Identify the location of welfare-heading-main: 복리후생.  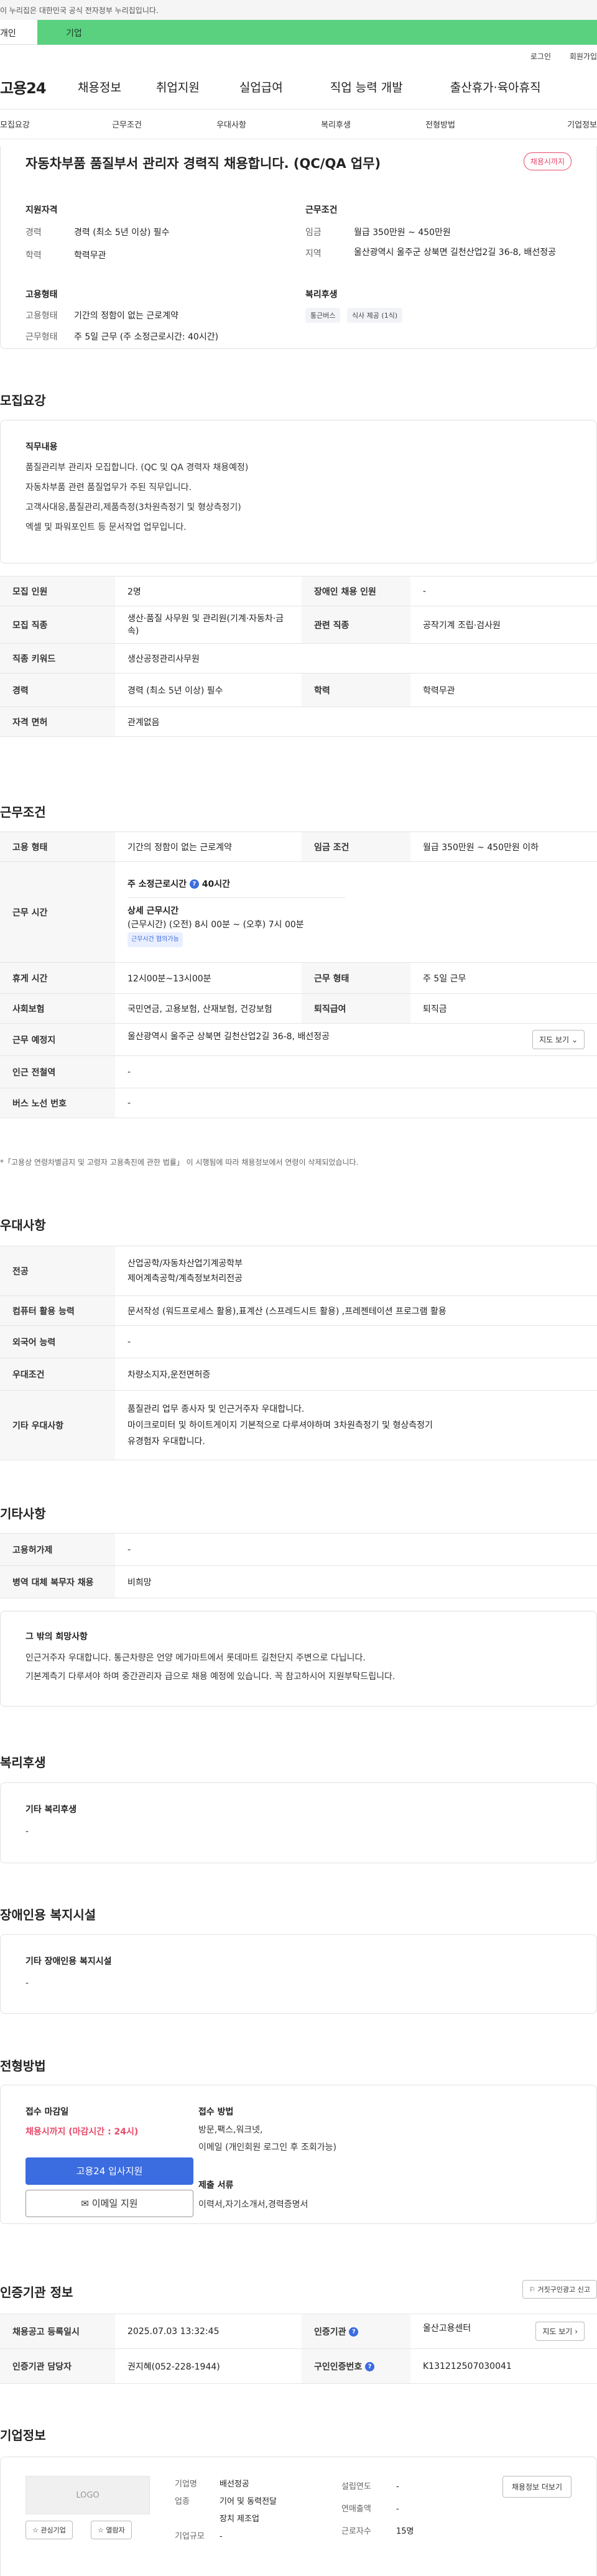
(23, 1762).